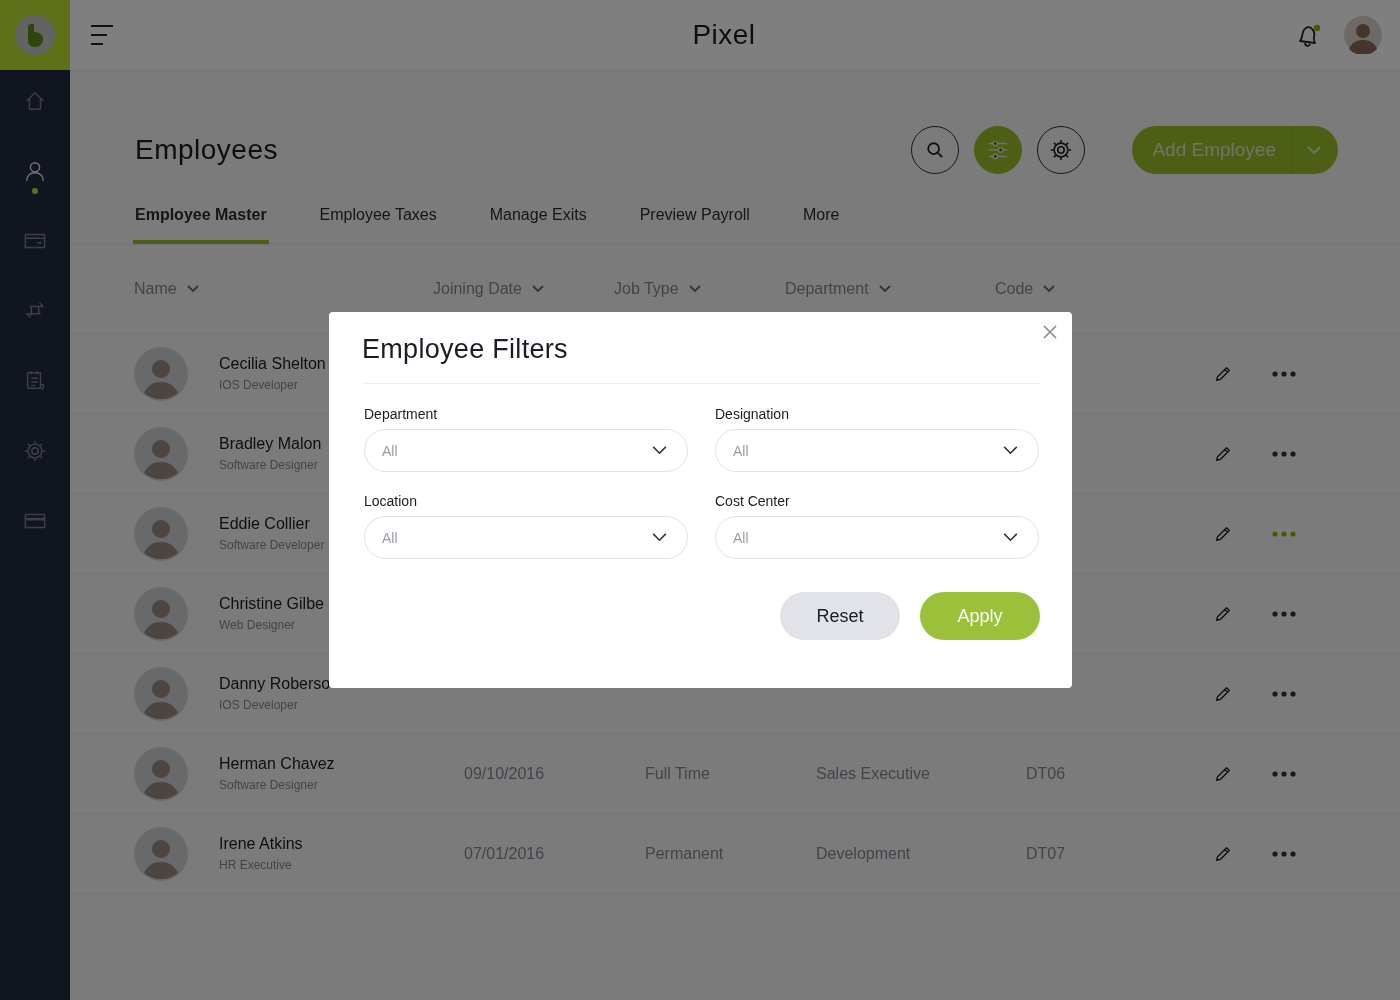 Image resolution: width=1400 pixels, height=1000 pixels. What do you see at coordinates (283, 289) in the screenshot?
I see `column-header: Name` at bounding box center [283, 289].